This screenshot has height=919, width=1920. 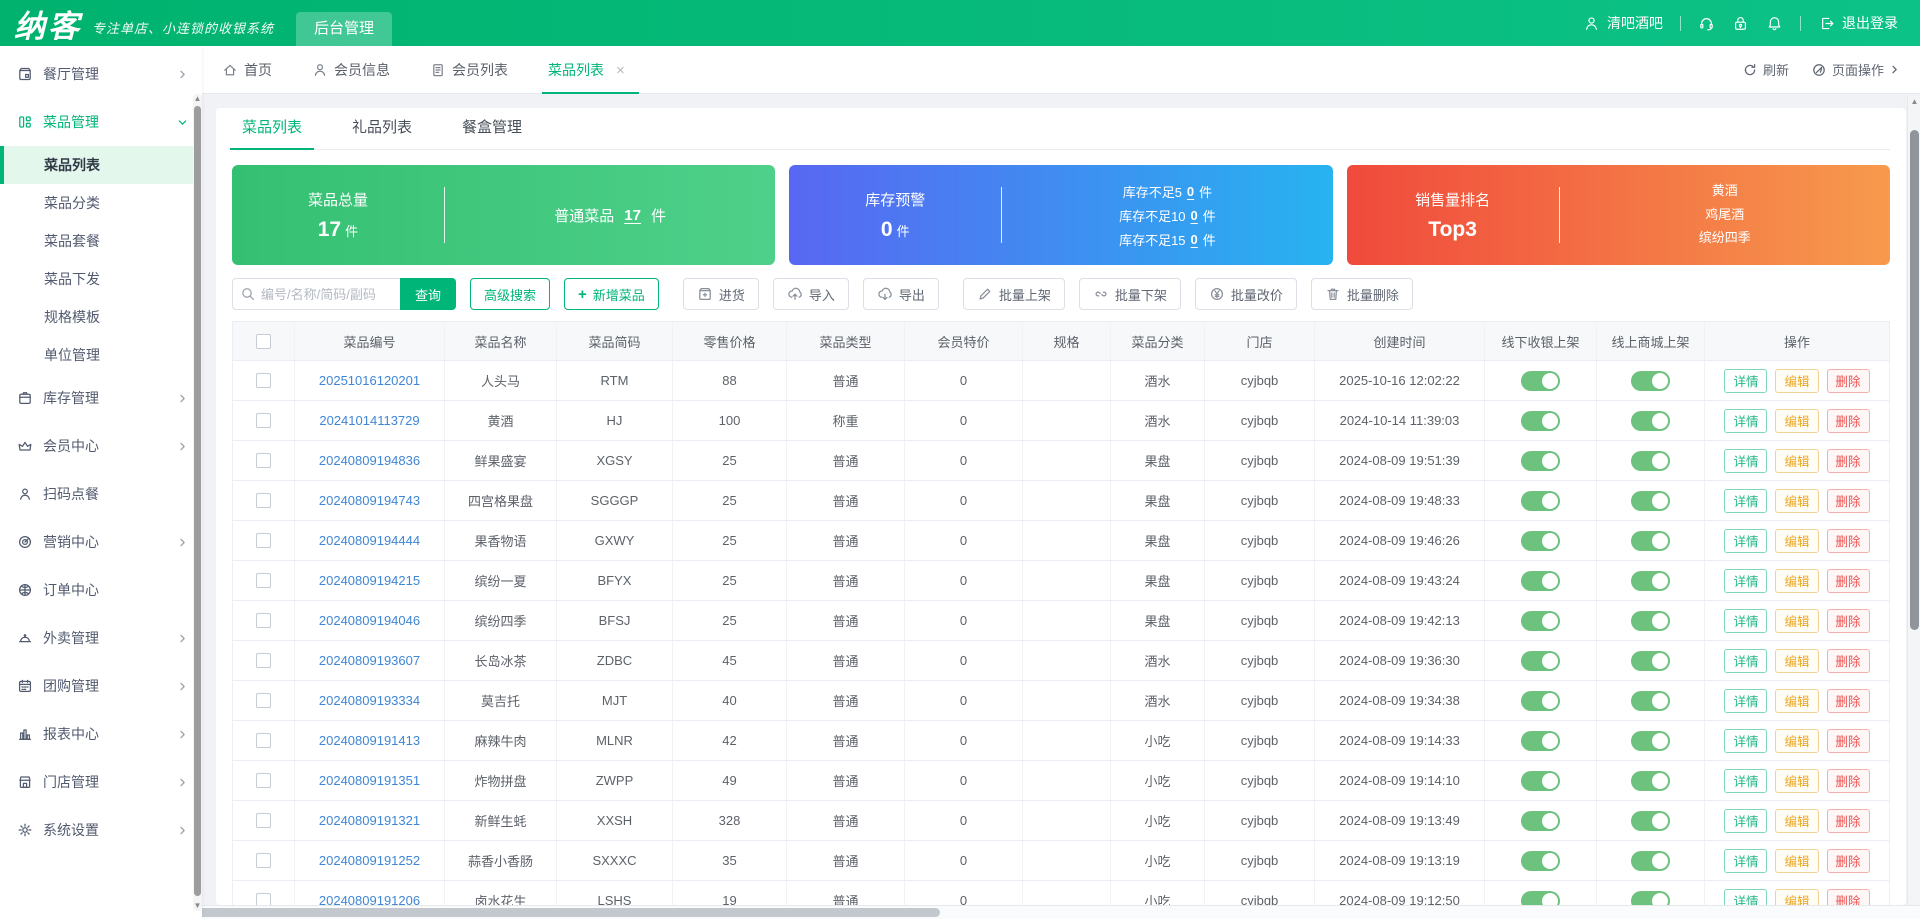 What do you see at coordinates (1740, 23) in the screenshot?
I see `lock-icon` at bounding box center [1740, 23].